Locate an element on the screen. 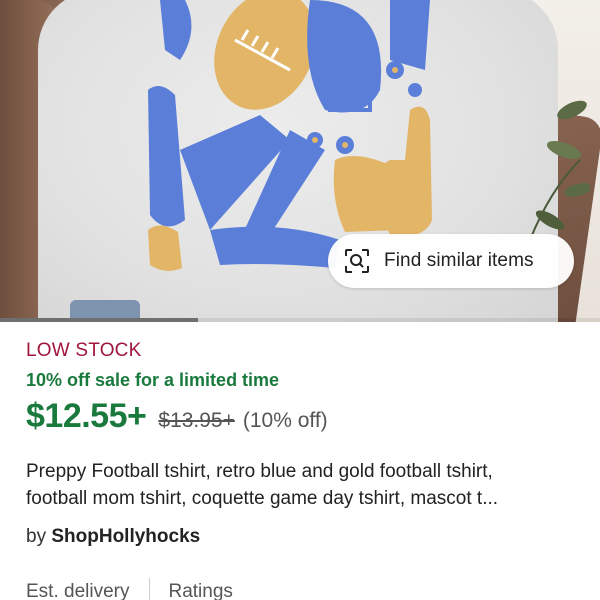 This screenshot has width=600, height=600. discount-percent: (10% off) is located at coordinates (285, 420).